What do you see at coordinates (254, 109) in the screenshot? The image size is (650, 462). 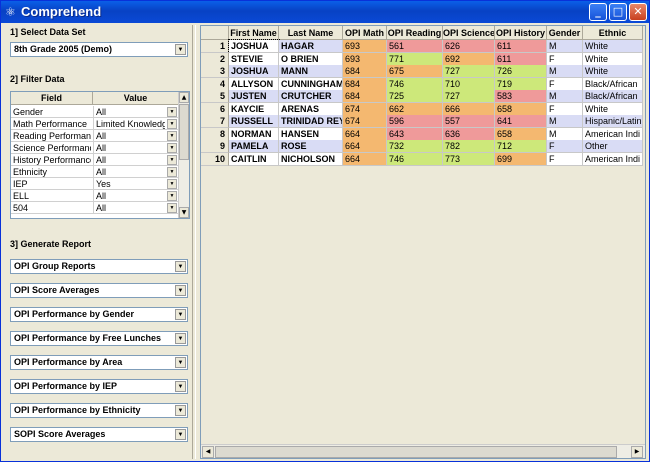 I see `grid-cell-first: KAYCIE` at bounding box center [254, 109].